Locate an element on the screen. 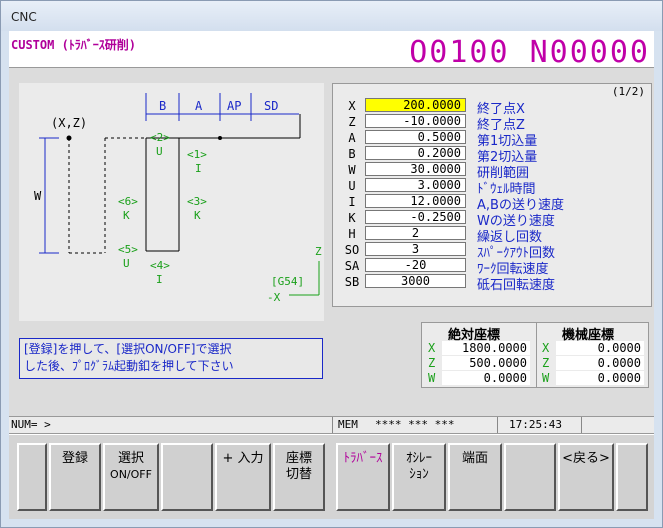 This screenshot has width=663, height=528. program-number: O0100 N00000 is located at coordinates (529, 52).